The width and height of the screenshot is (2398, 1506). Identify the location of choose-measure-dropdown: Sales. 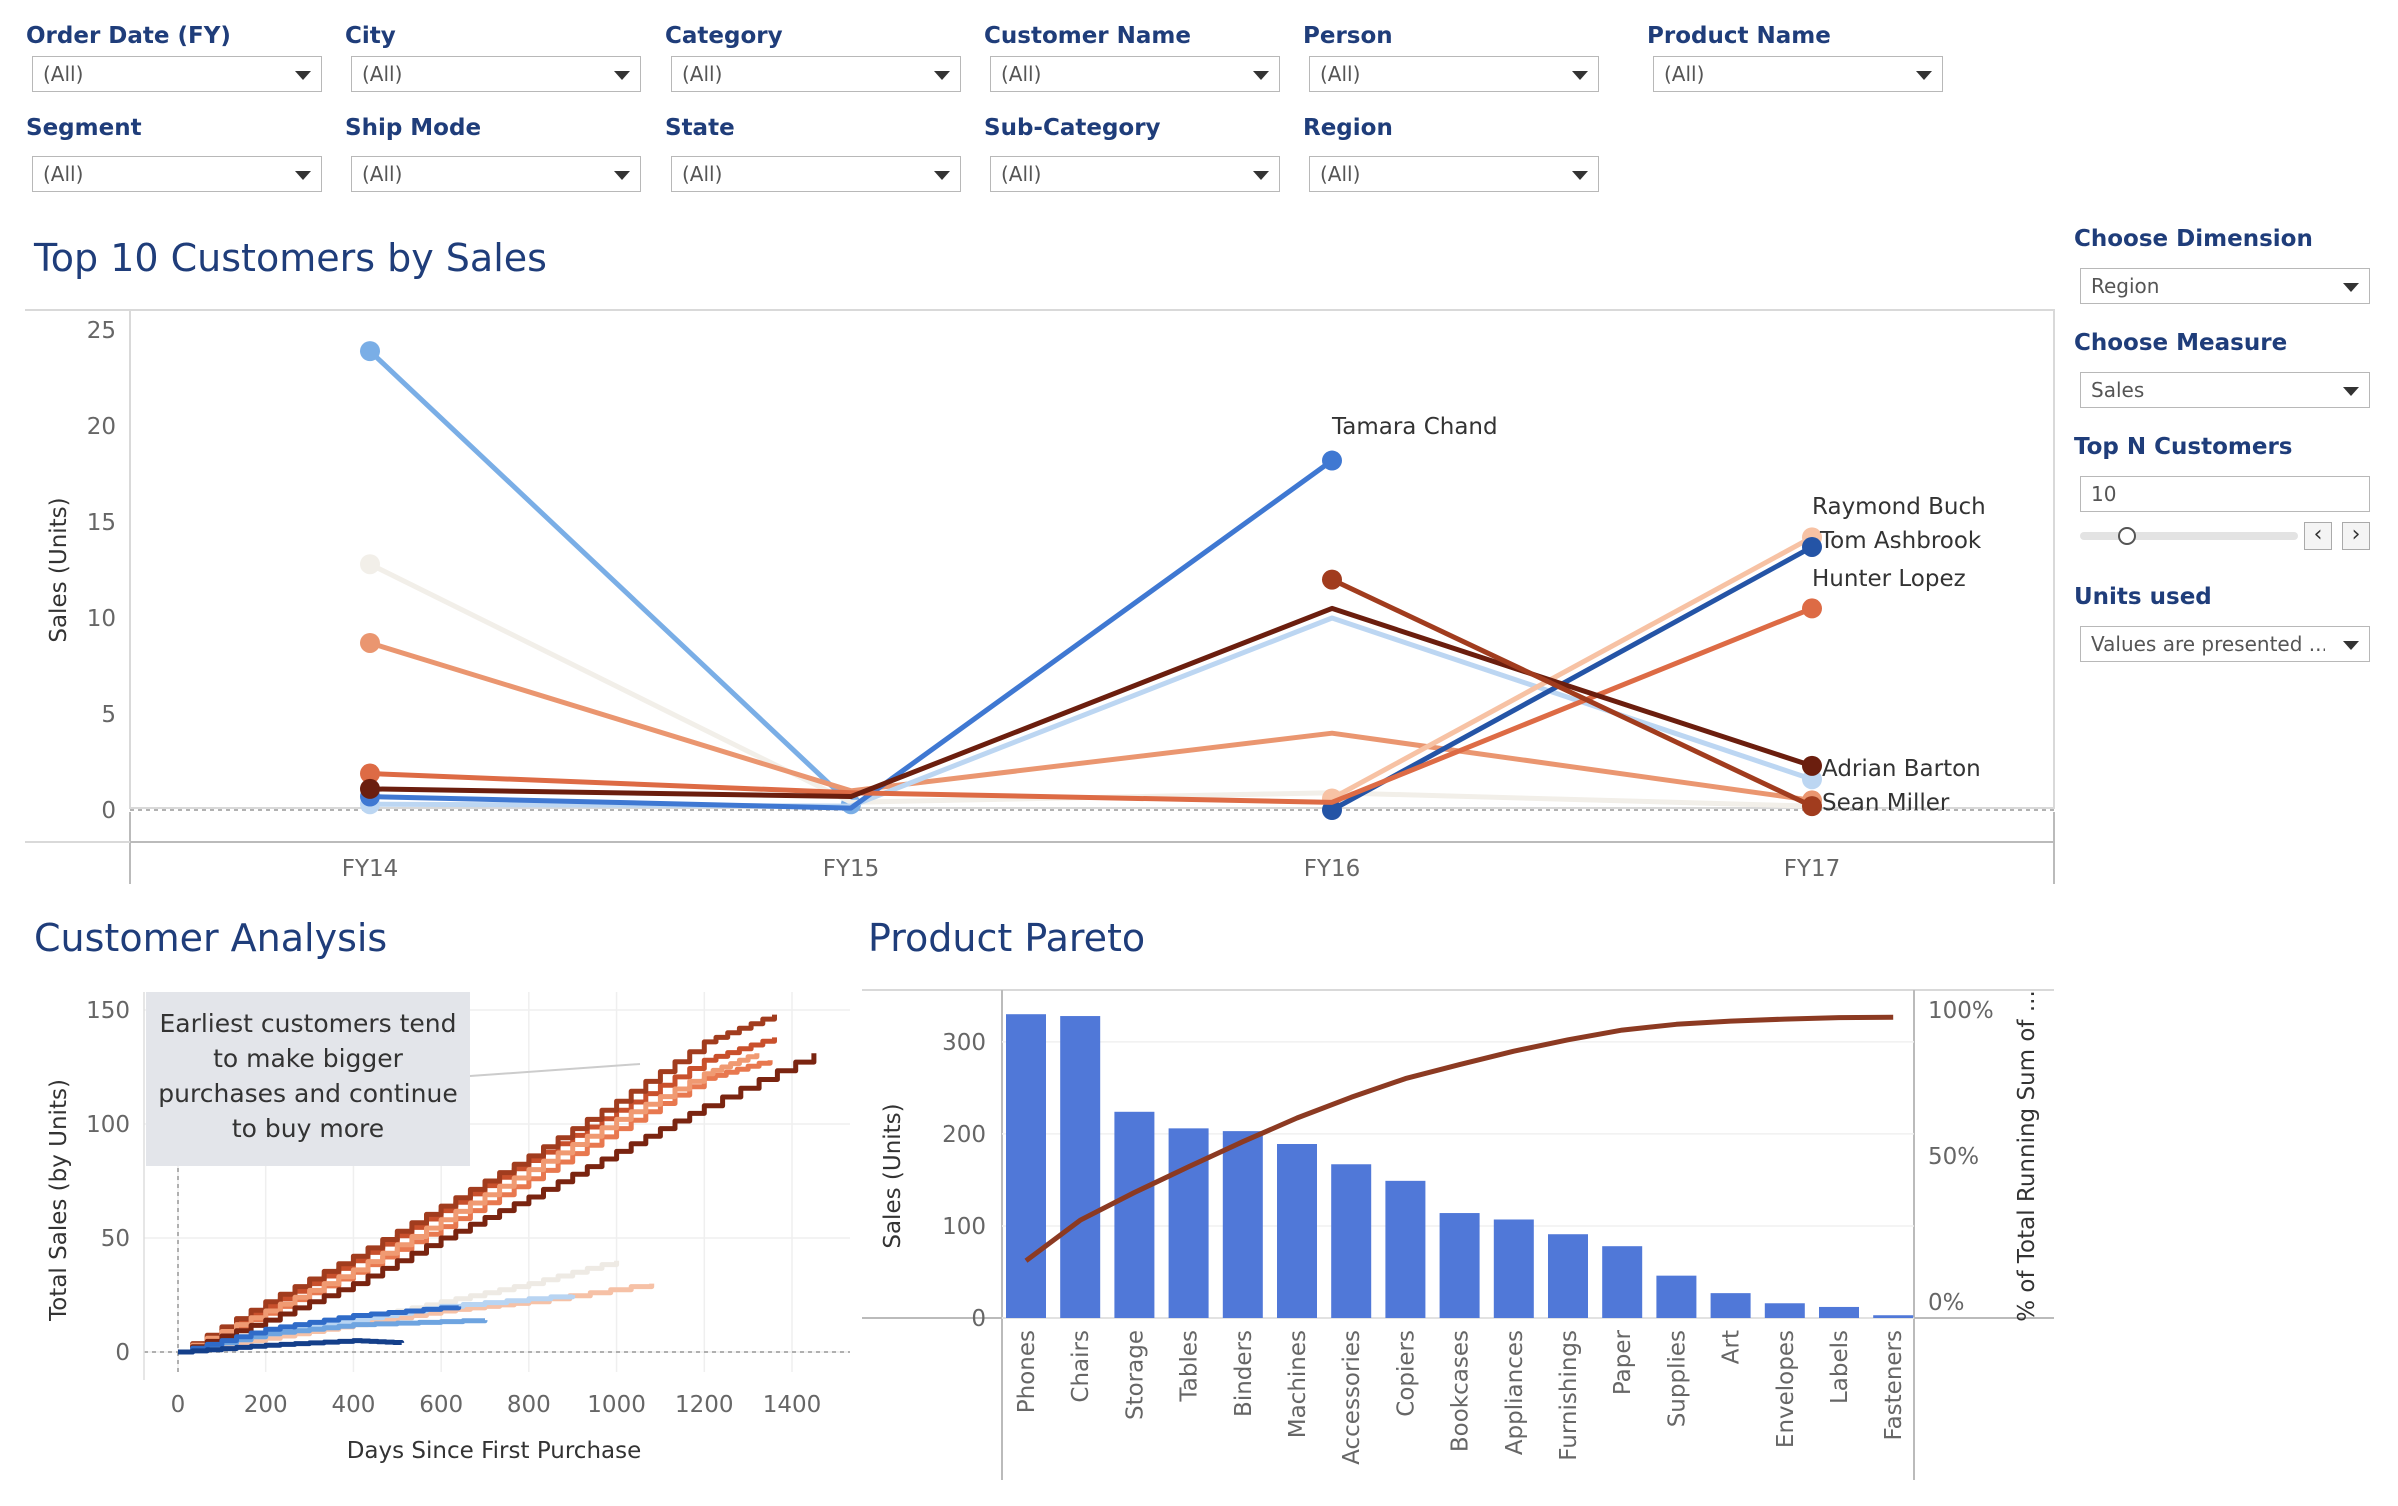
(2225, 390).